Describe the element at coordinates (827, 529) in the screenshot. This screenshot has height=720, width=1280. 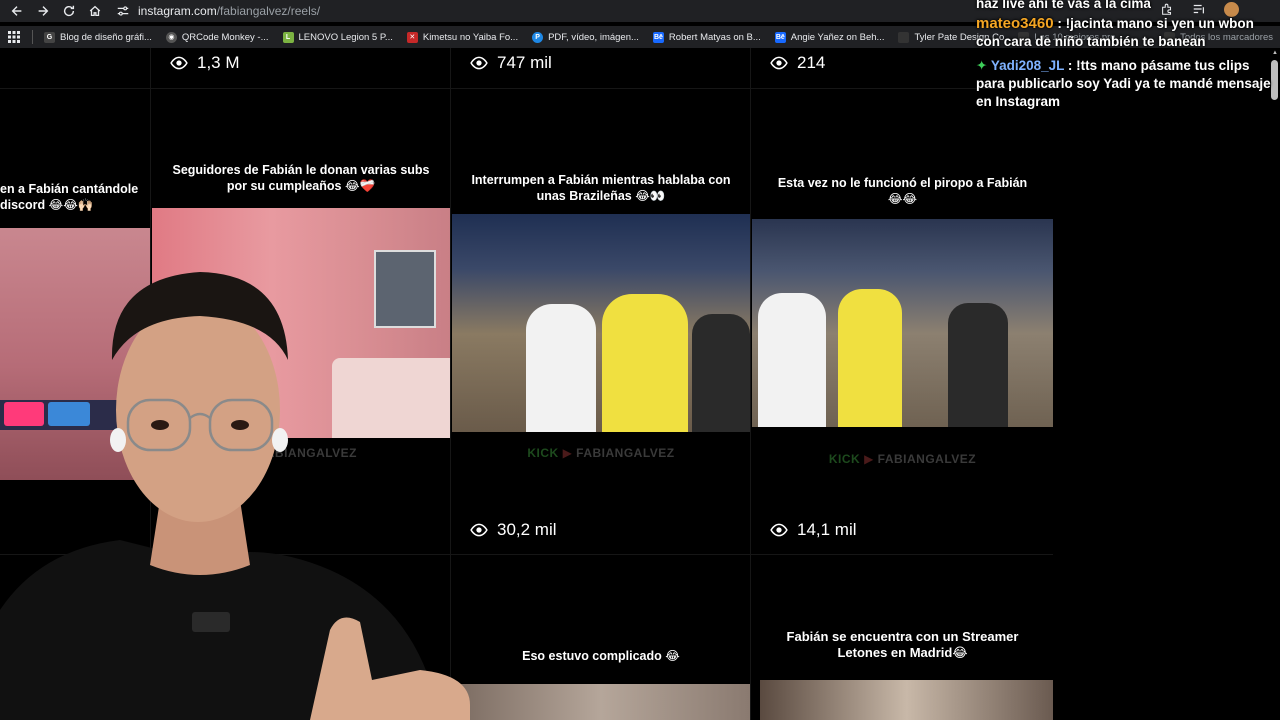
I see `view-count-text: 14,1 mil` at that location.